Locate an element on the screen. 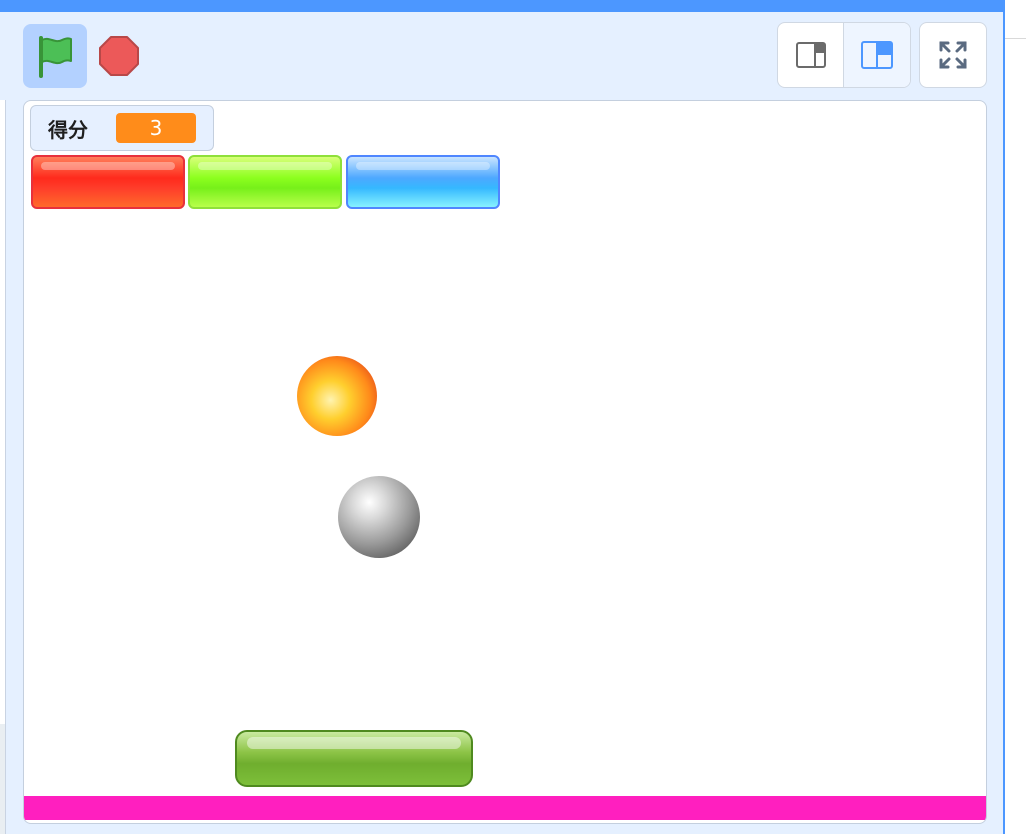 The image size is (1026, 834). green-flag-button is located at coordinates (55, 56).